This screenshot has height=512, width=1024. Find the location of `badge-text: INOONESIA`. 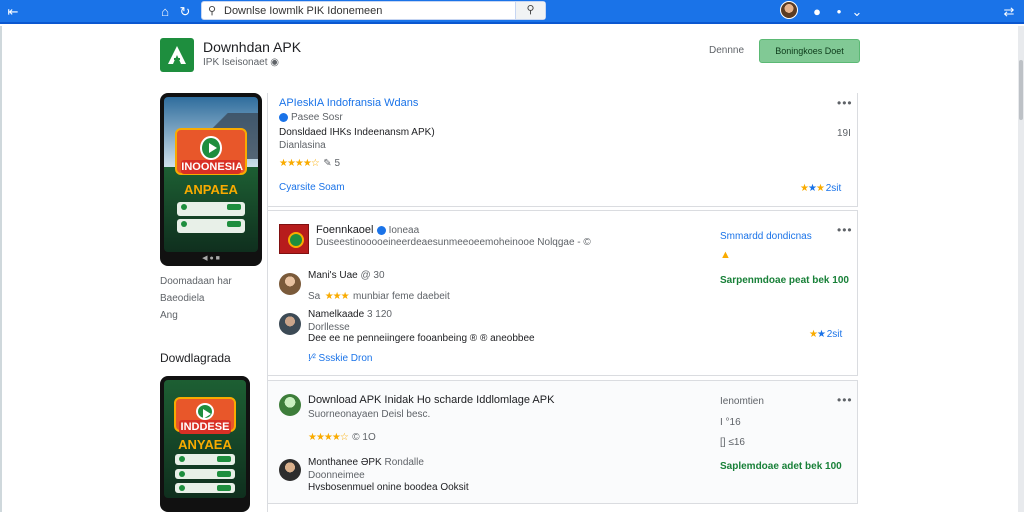

badge-text: INOONESIA is located at coordinates (212, 166).